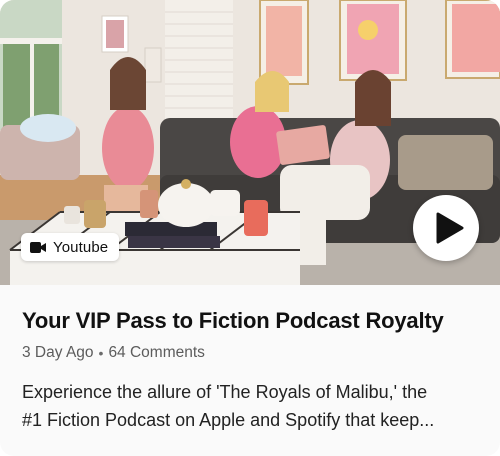  I want to click on play-button, so click(446, 228).